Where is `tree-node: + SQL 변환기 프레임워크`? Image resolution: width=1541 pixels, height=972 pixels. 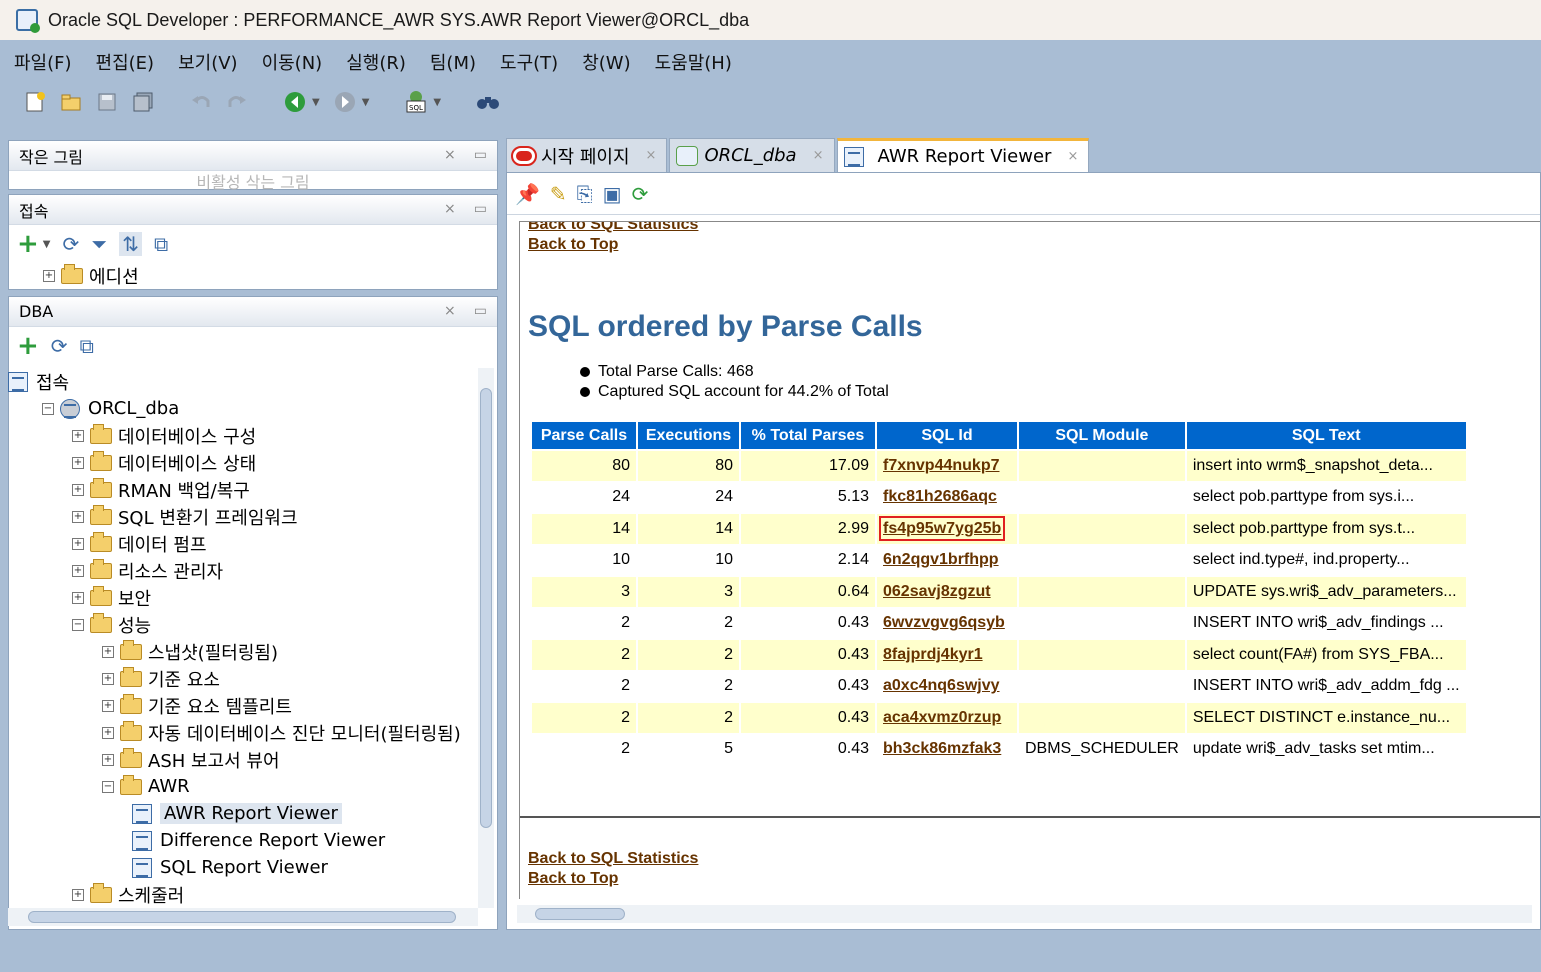
tree-node: + SQL 변환기 프레임워크 is located at coordinates (185, 516).